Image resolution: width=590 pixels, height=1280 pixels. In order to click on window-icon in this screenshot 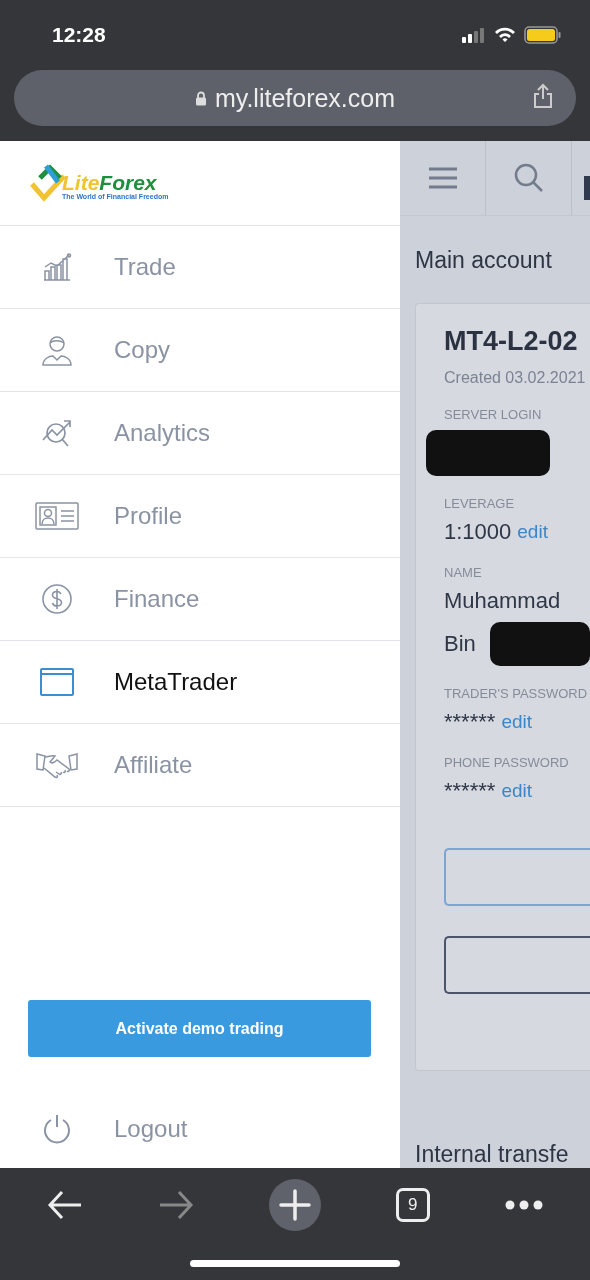, I will do `click(57, 682)`.